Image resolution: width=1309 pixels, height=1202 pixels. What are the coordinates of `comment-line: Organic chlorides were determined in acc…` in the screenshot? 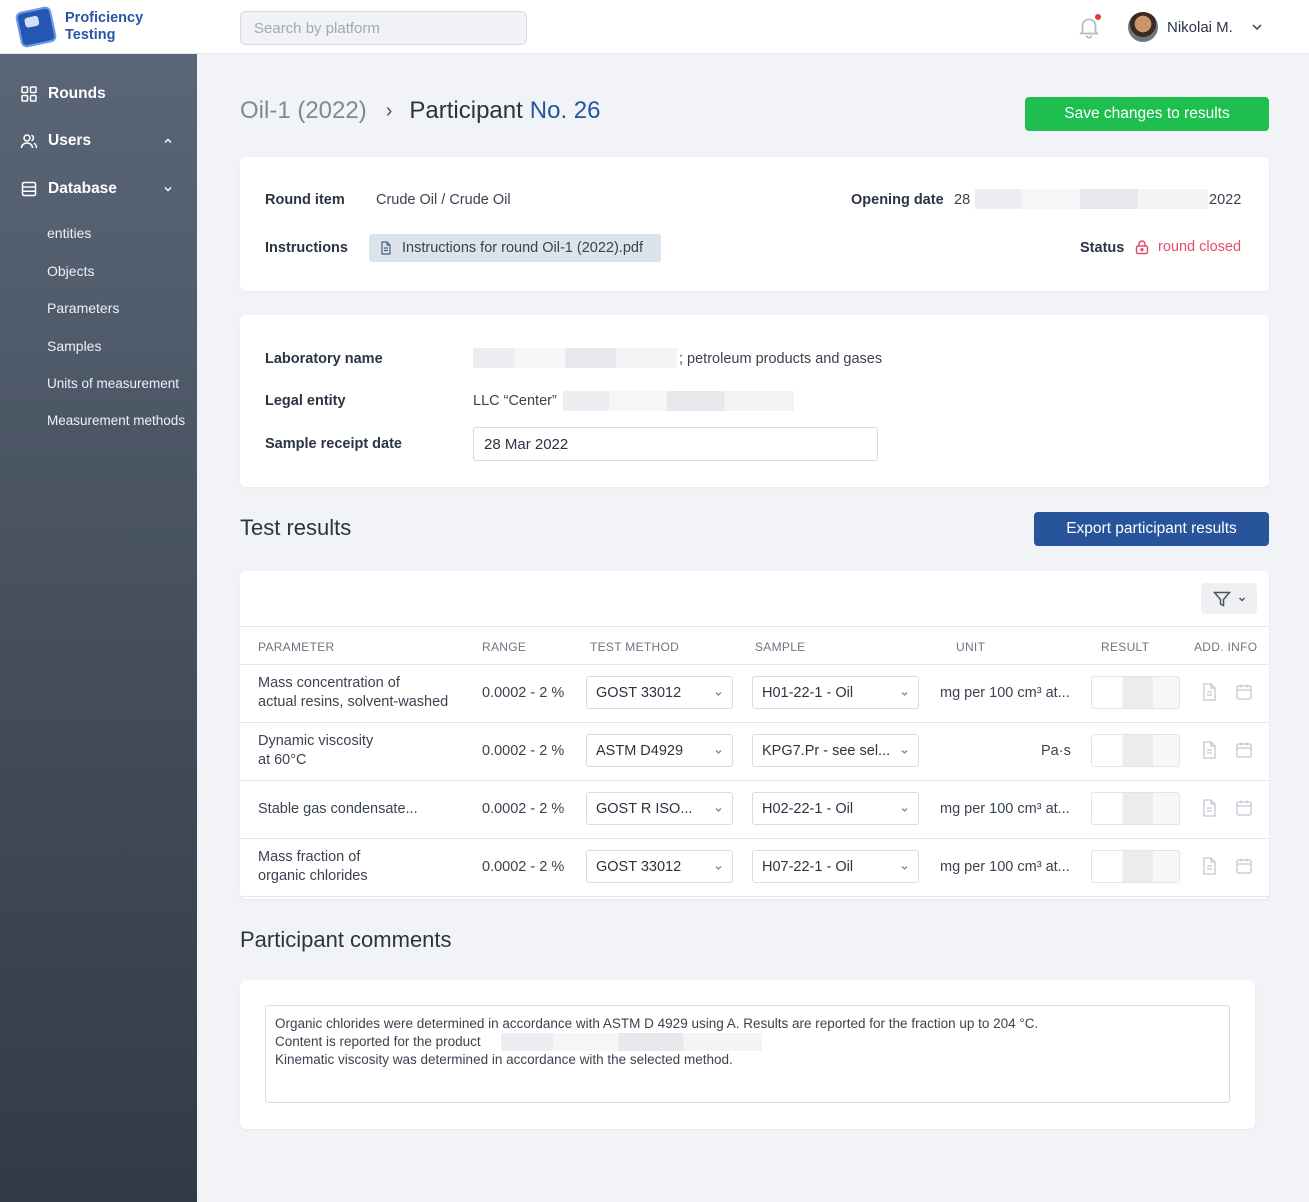 It's located at (657, 1023).